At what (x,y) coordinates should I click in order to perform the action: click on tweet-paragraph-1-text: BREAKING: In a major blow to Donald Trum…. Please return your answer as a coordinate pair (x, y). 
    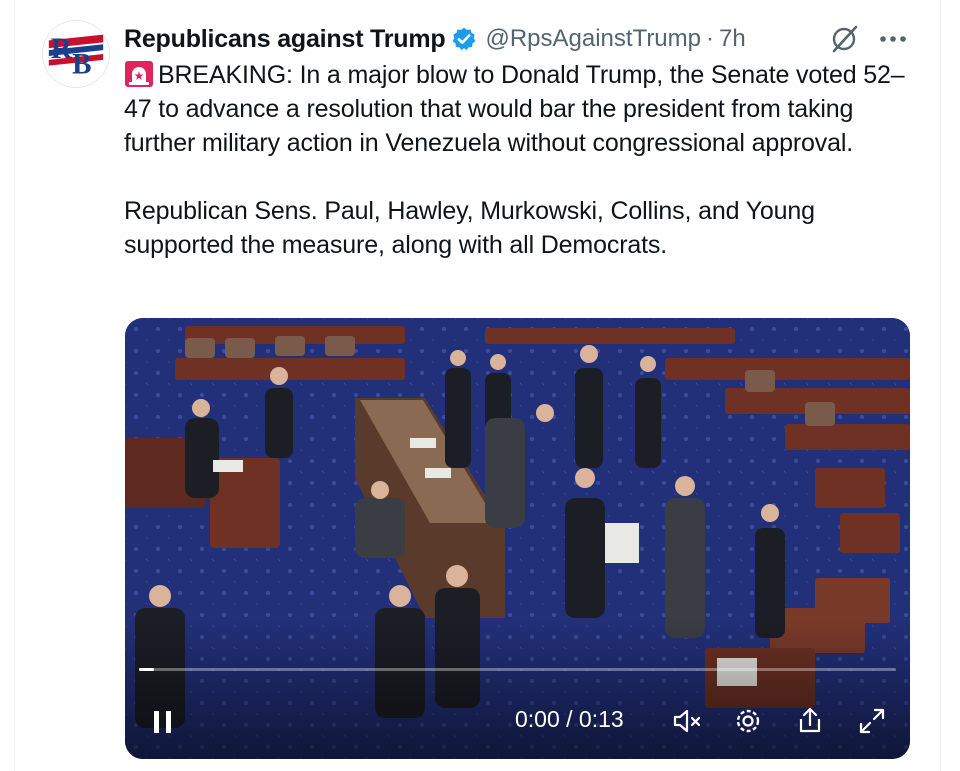
    Looking at the image, I should click on (514, 109).